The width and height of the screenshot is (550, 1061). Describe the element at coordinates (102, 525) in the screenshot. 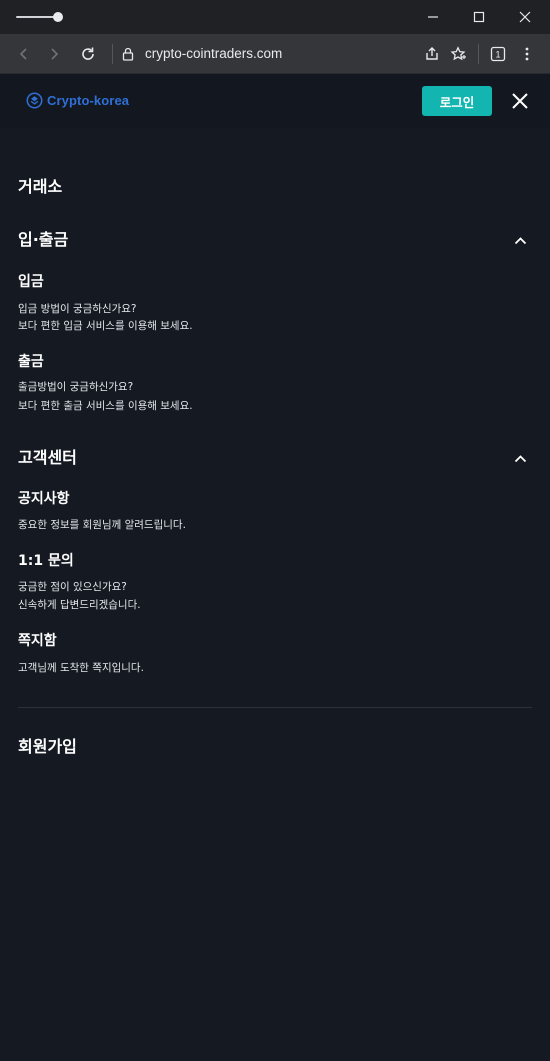

I see `notice-description: 중요한 정보를 회원님께 알려드립니다.` at that location.